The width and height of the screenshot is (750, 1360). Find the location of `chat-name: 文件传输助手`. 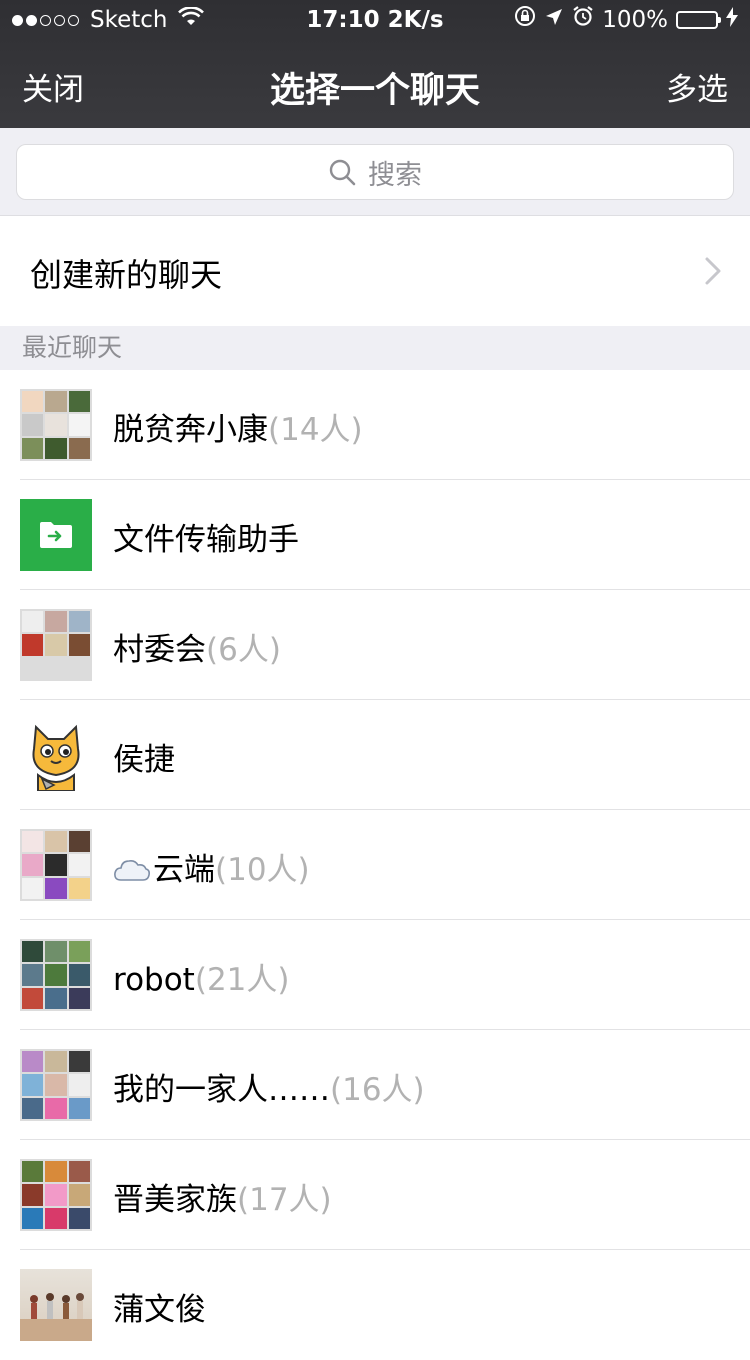

chat-name: 文件传输助手 is located at coordinates (206, 540).